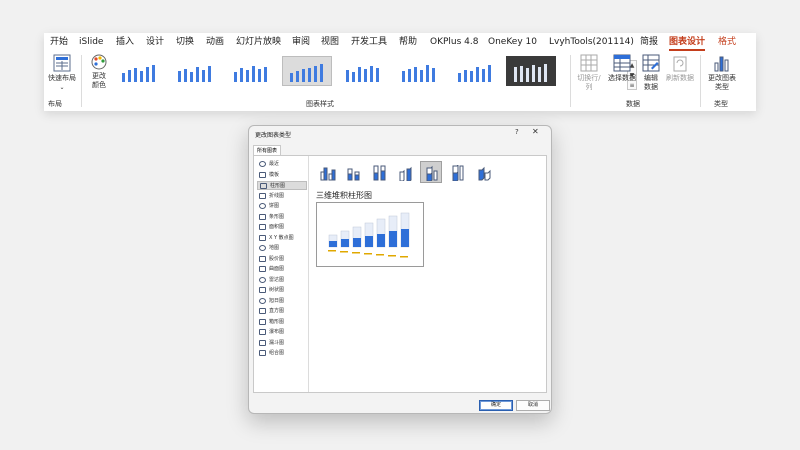 The width and height of the screenshot is (800, 450). I want to click on tab-help: 帮助, so click(408, 42).